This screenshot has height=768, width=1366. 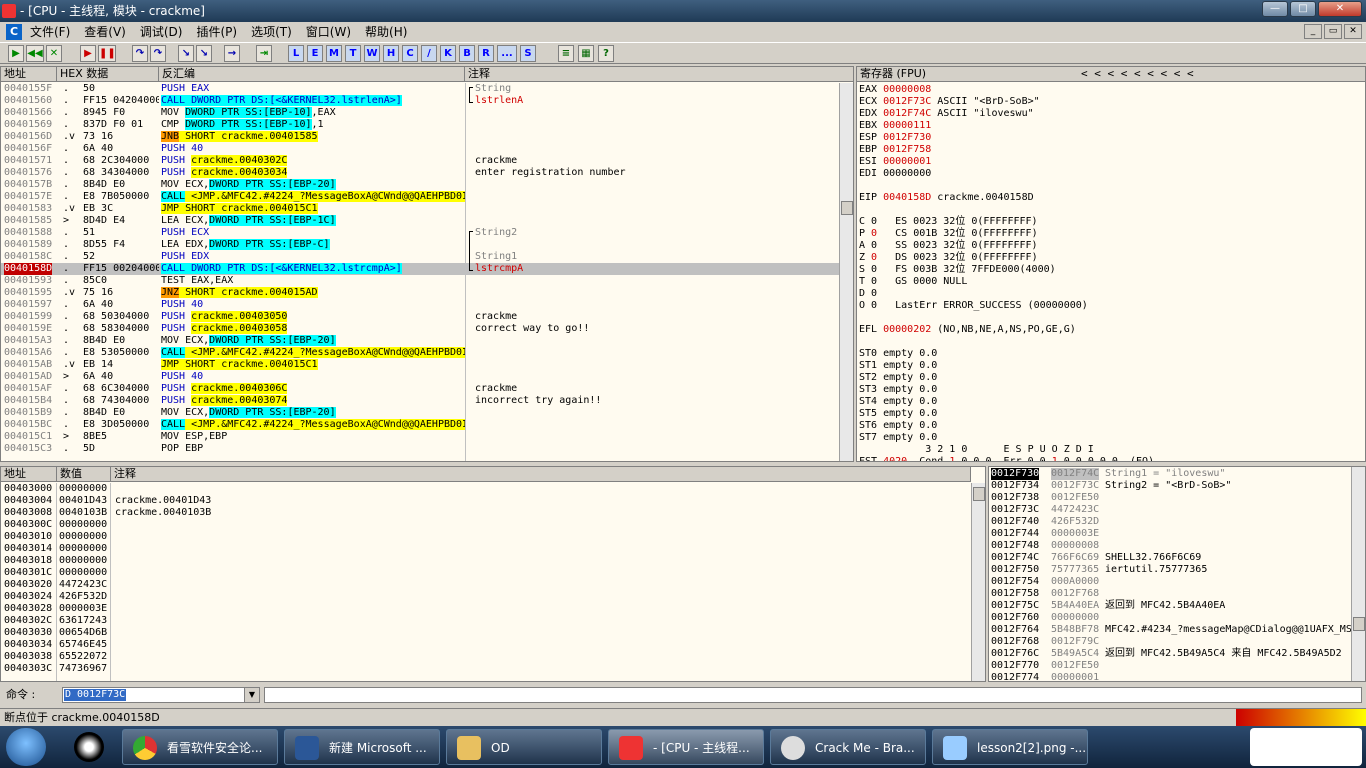 I want to click on registers-header: 寄存器 (FPU) < < < < < < < < <, so click(x=1111, y=74).